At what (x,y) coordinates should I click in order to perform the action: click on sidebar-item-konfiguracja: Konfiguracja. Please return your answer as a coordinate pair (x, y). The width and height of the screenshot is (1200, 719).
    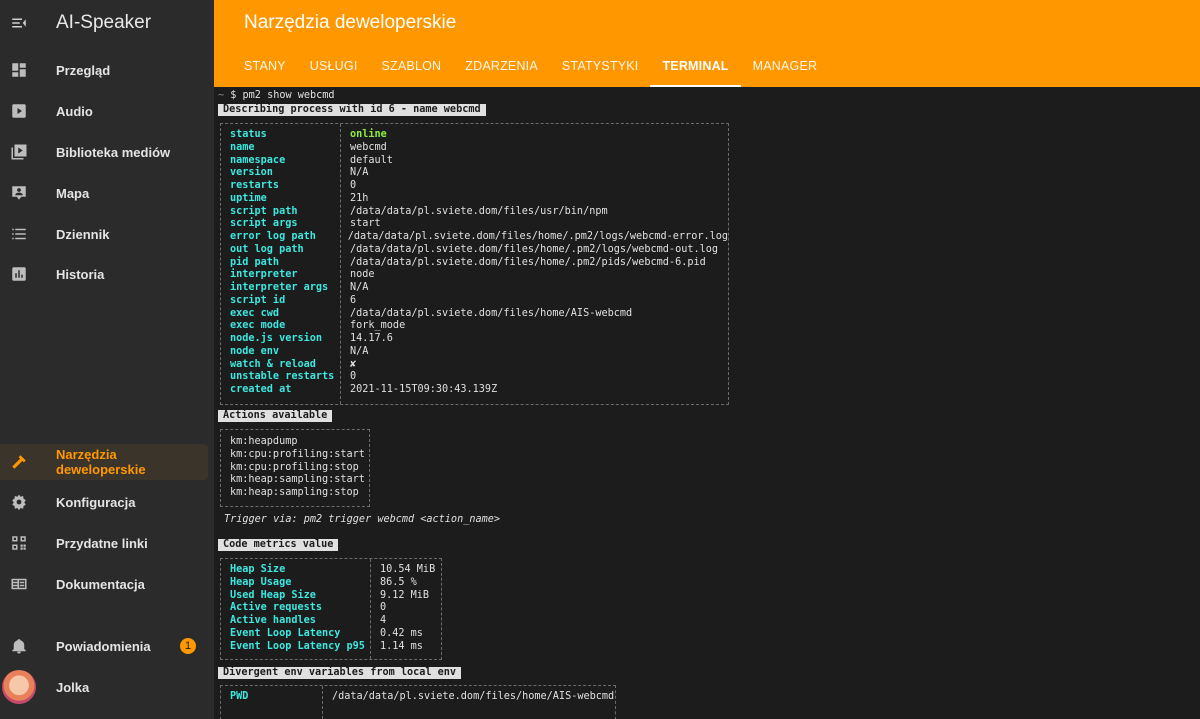
    Looking at the image, I should click on (107, 502).